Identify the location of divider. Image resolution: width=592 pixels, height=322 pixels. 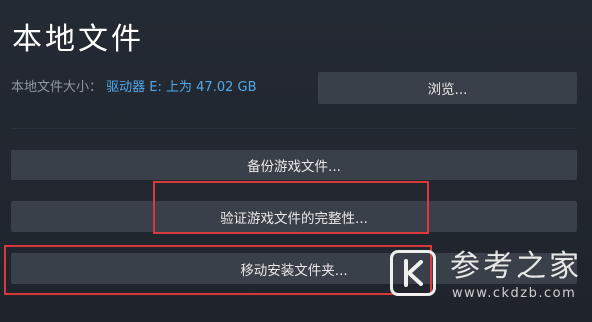
(294, 128).